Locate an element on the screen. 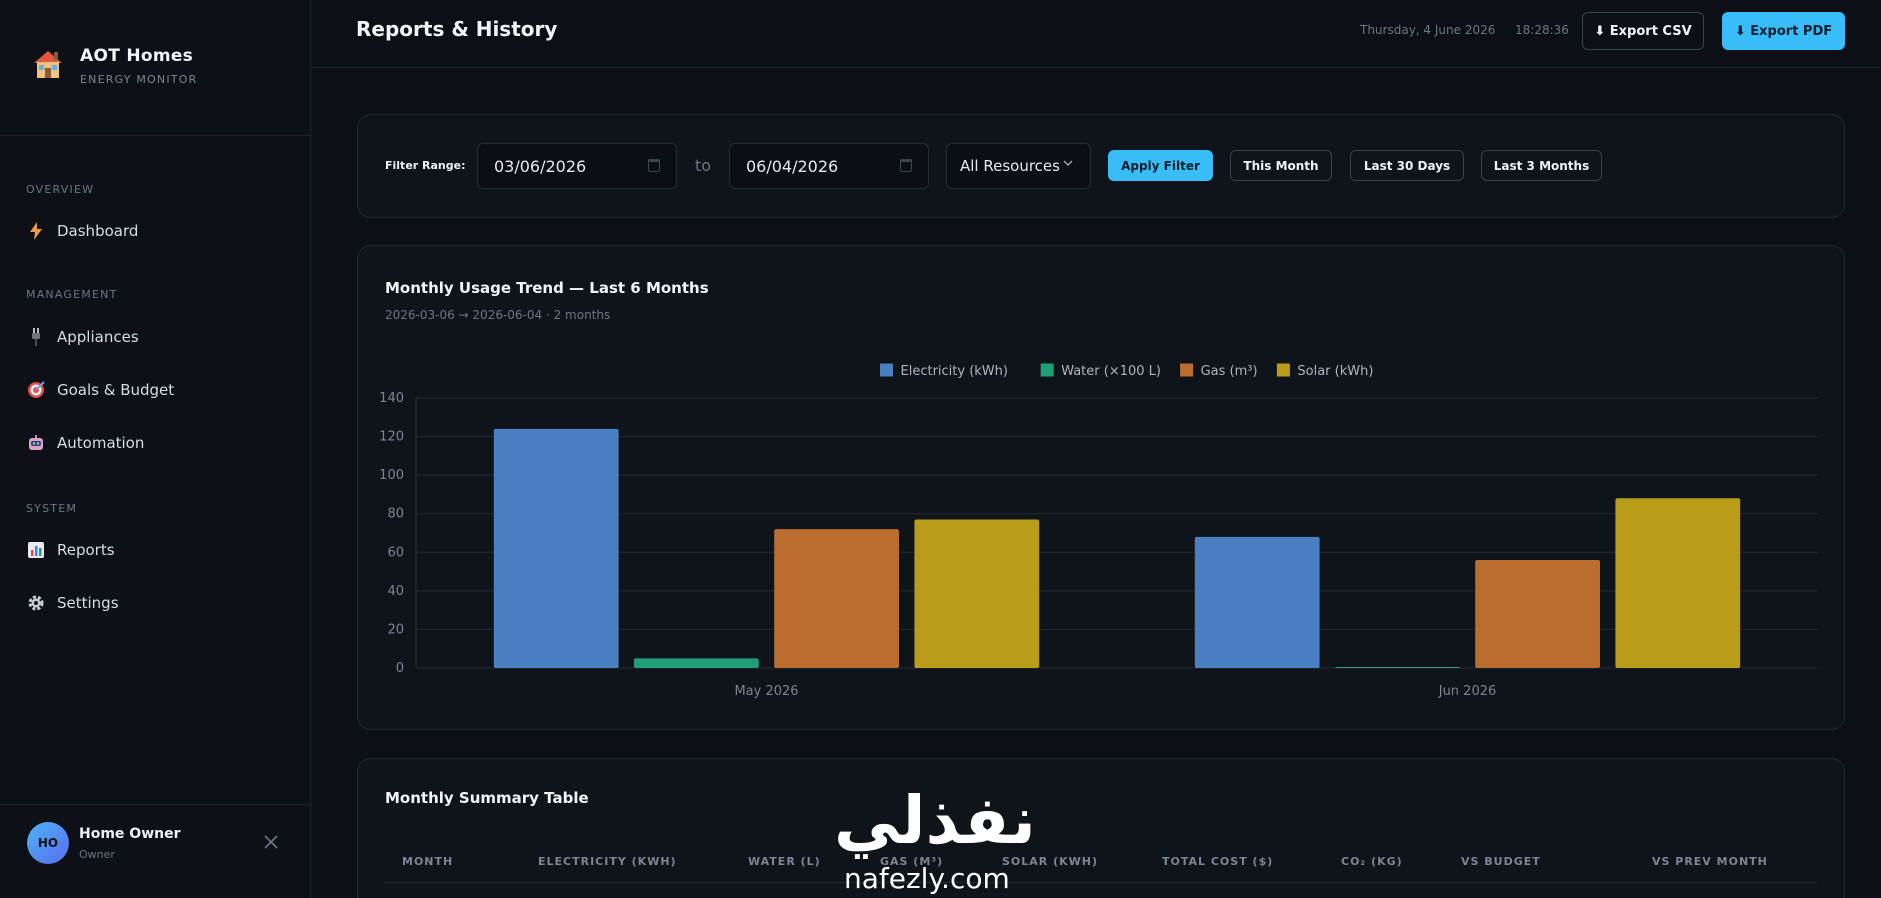 Image resolution: width=1881 pixels, height=898 pixels. resource-select: All Resources is located at coordinates (1018, 166).